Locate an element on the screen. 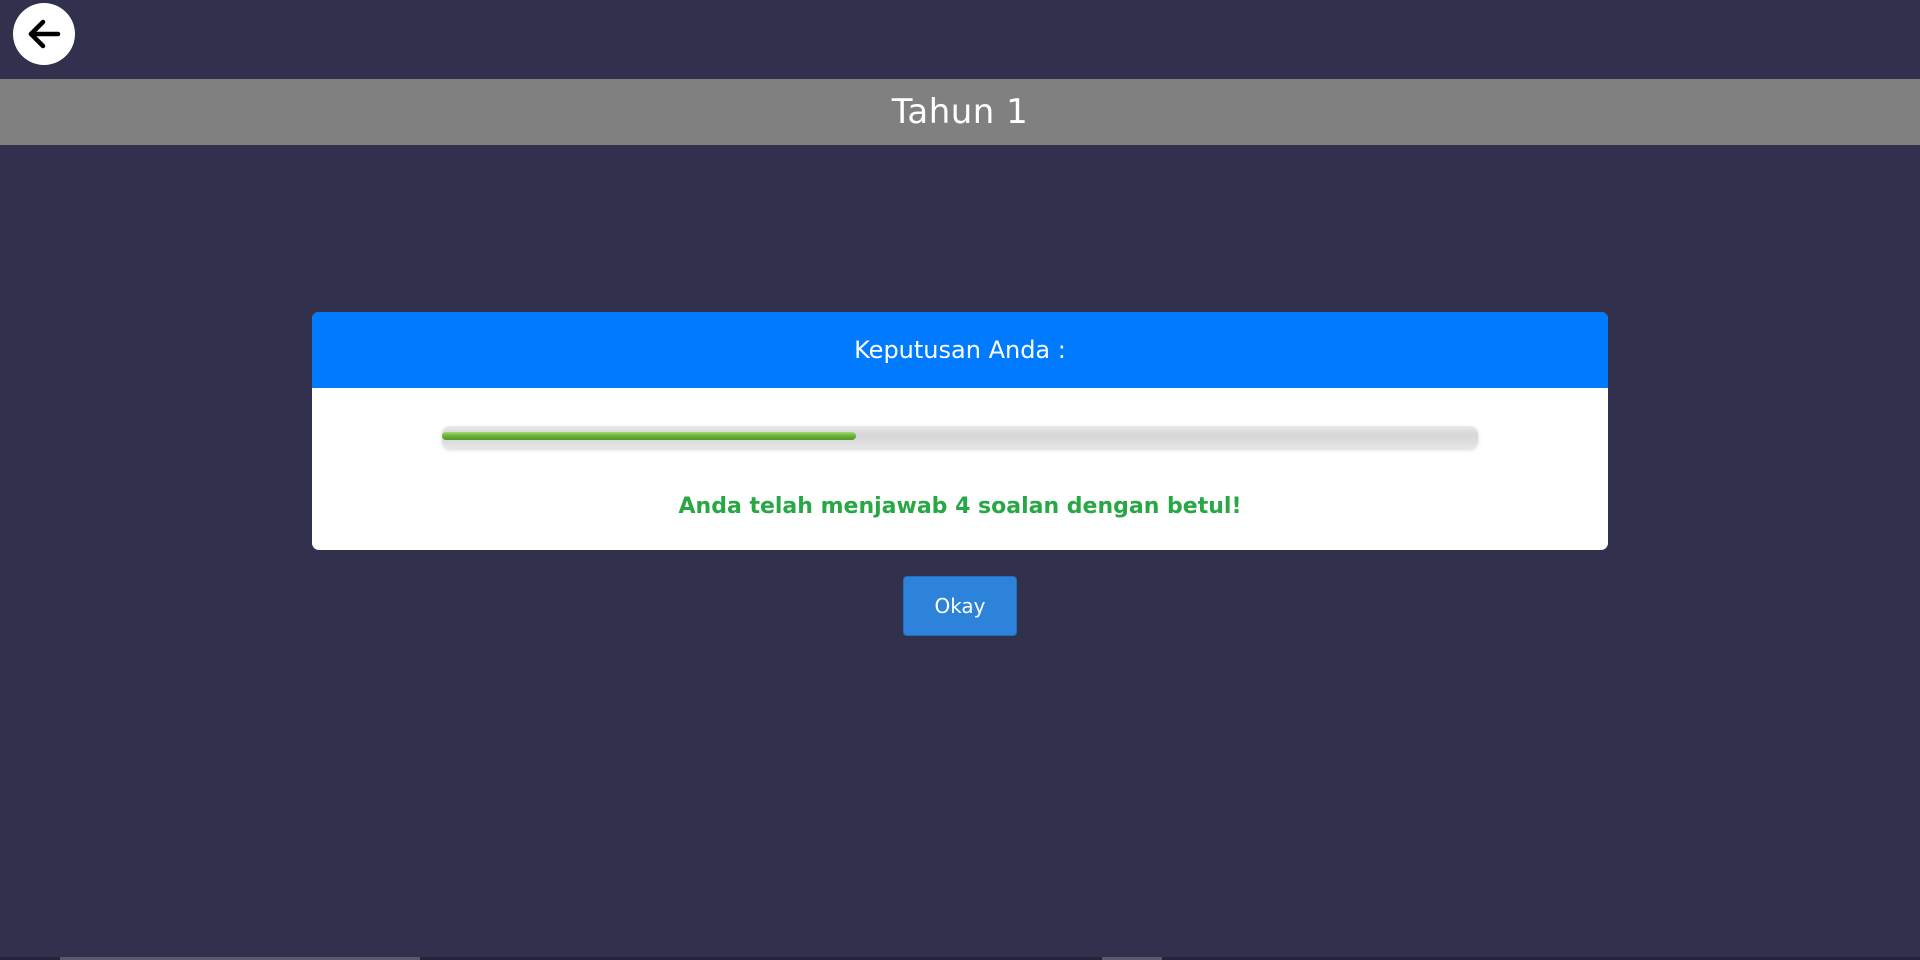 This screenshot has width=1920, height=960. result-card-header: Keputusan Anda : is located at coordinates (960, 350).